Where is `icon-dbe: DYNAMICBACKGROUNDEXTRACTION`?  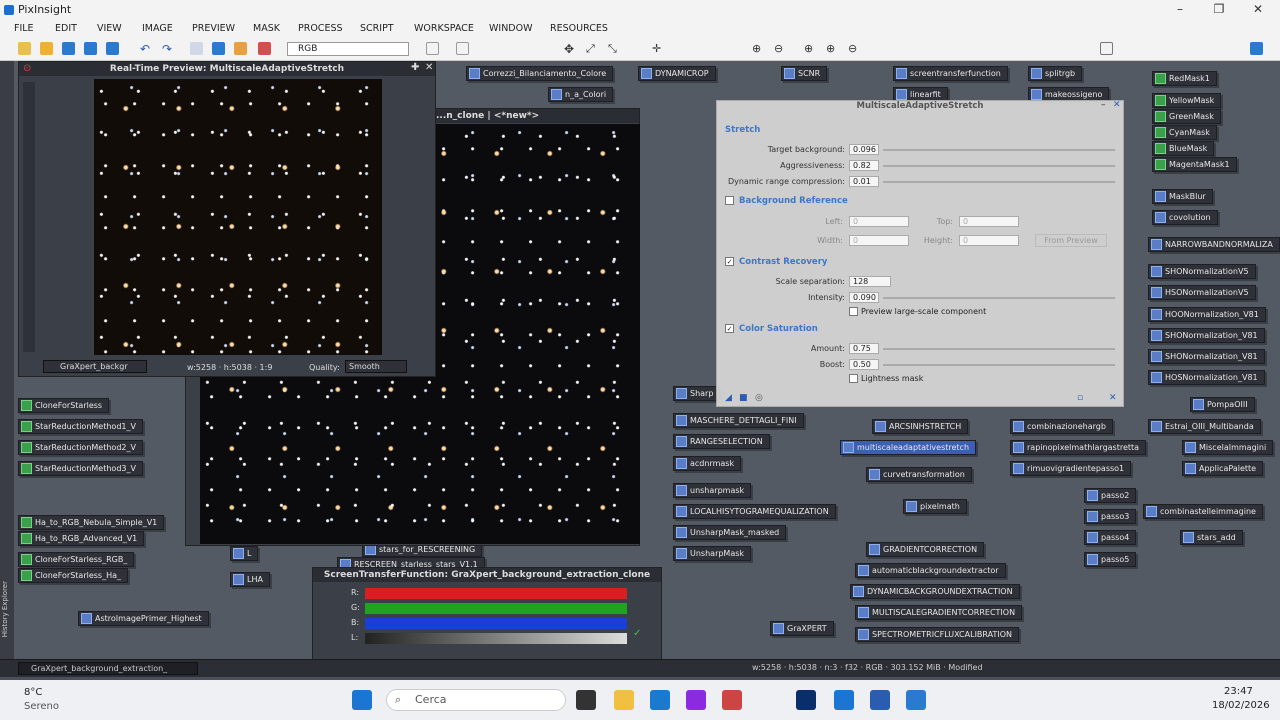 icon-dbe: DYNAMICBACKGROUNDEXTRACTION is located at coordinates (935, 591).